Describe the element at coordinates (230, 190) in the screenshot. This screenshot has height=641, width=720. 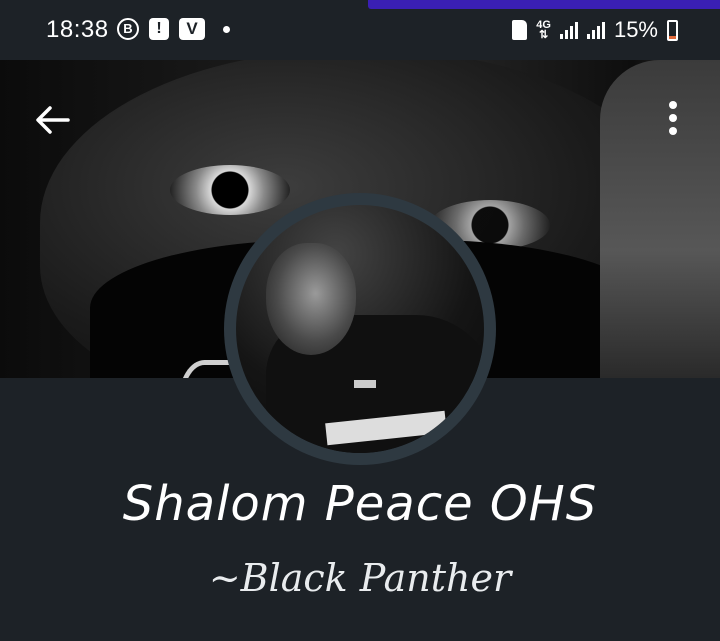
I see `cover-eye` at that location.